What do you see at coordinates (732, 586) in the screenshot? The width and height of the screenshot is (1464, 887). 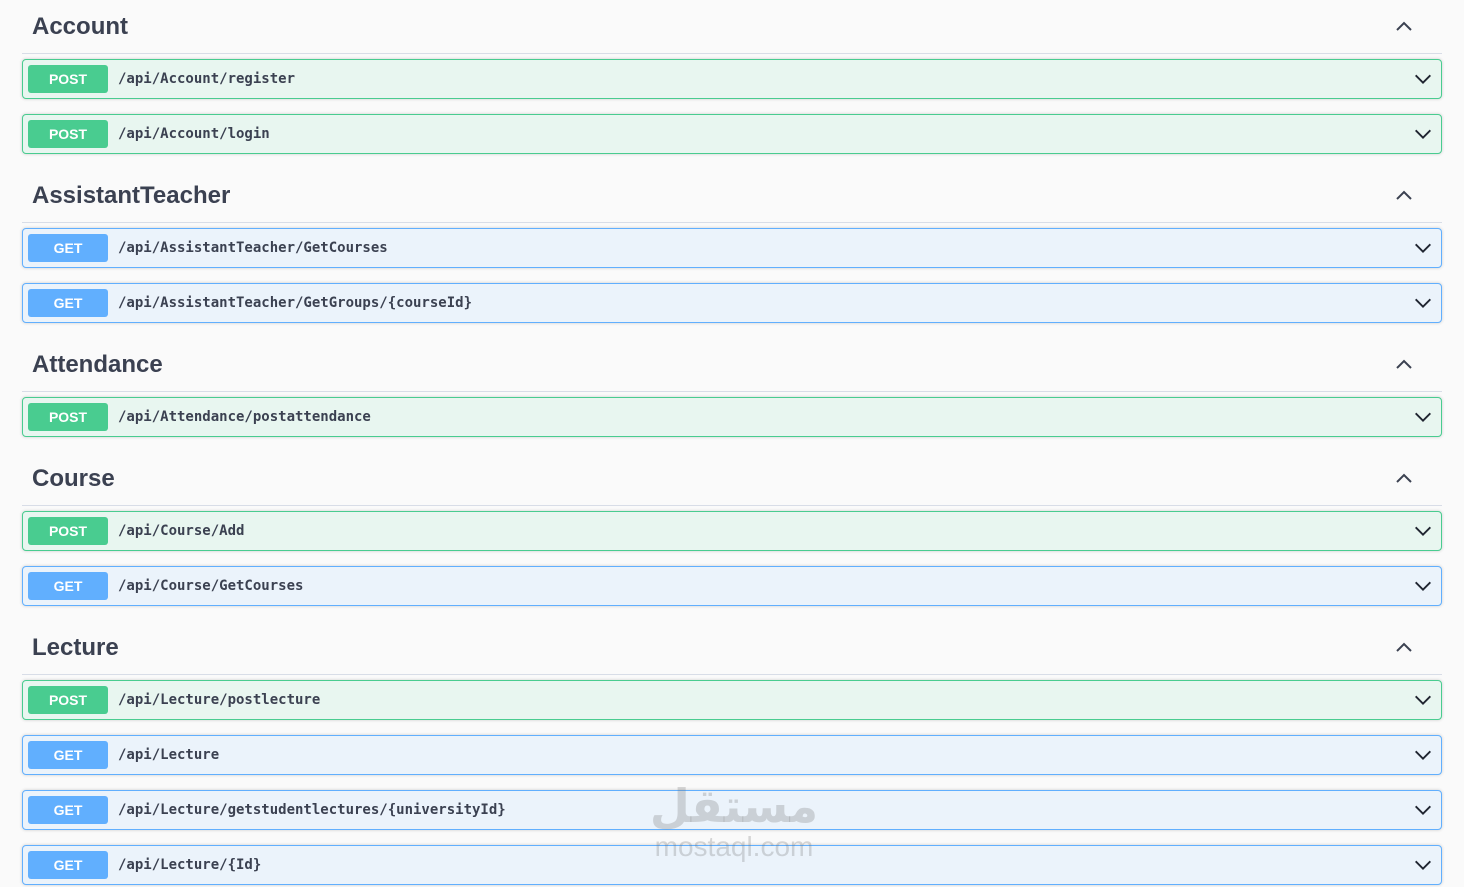 I see `operation-row: GET /api/Course/GetCourses` at bounding box center [732, 586].